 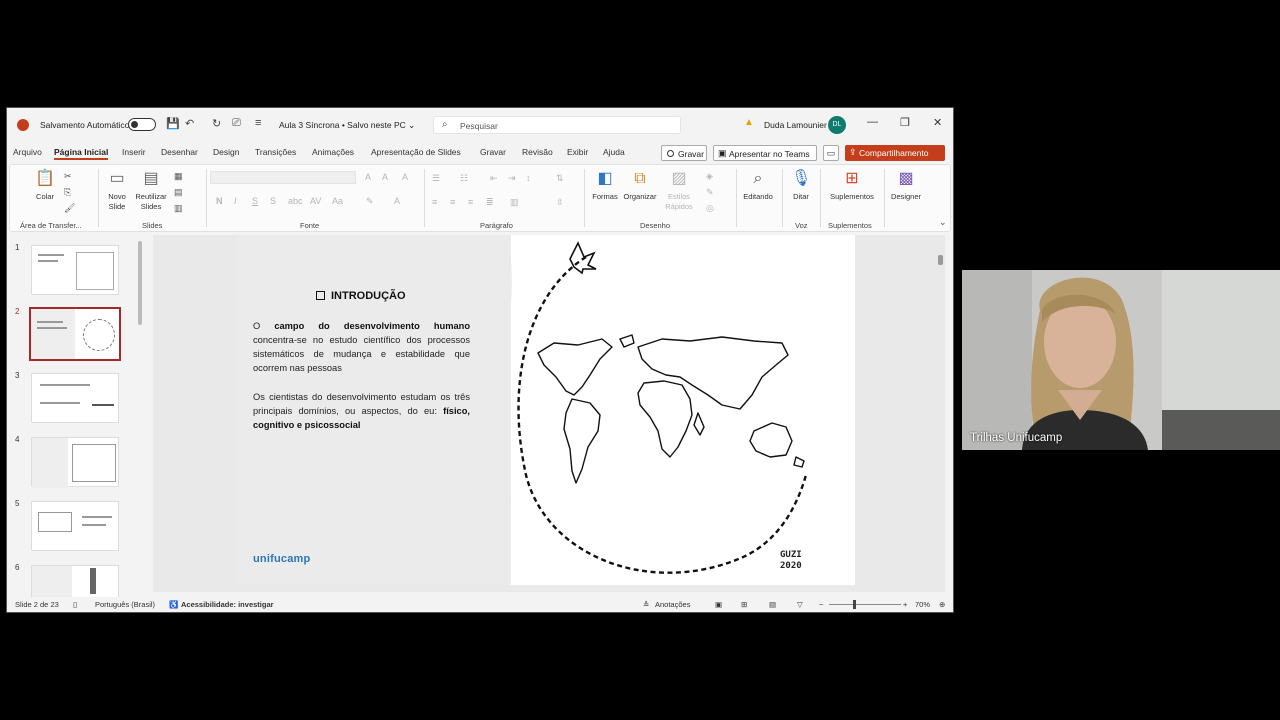 I want to click on font-name-select, so click(x=283, y=177).